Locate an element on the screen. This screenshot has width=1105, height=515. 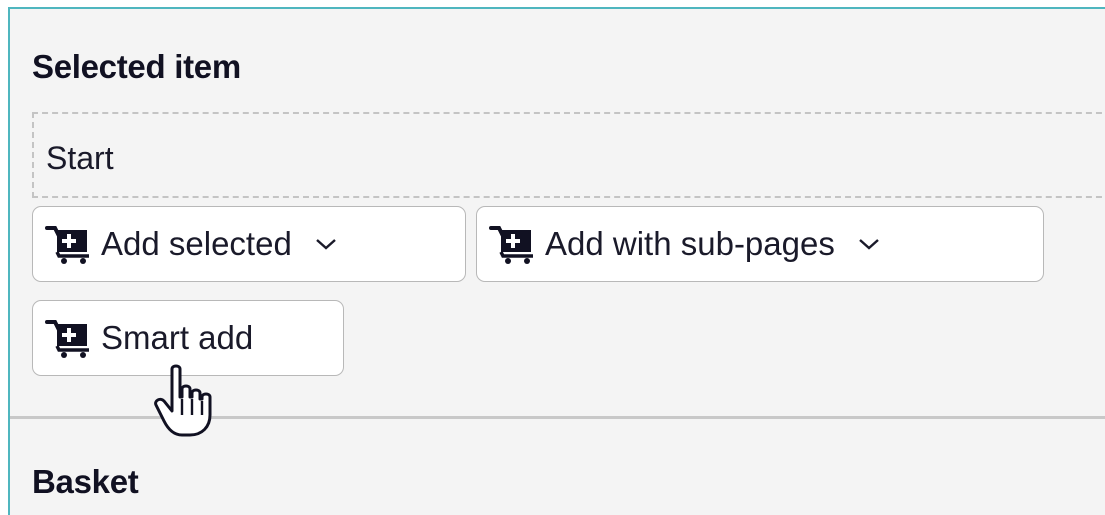
add-with-subpages-label: Add with sub-pages is located at coordinates (690, 243).